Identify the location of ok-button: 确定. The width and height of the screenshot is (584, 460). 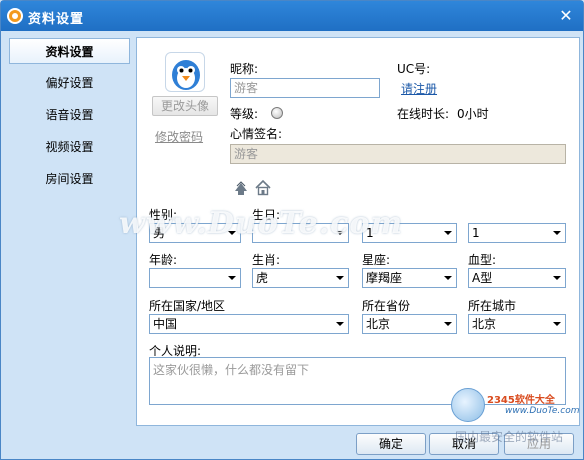
(391, 444).